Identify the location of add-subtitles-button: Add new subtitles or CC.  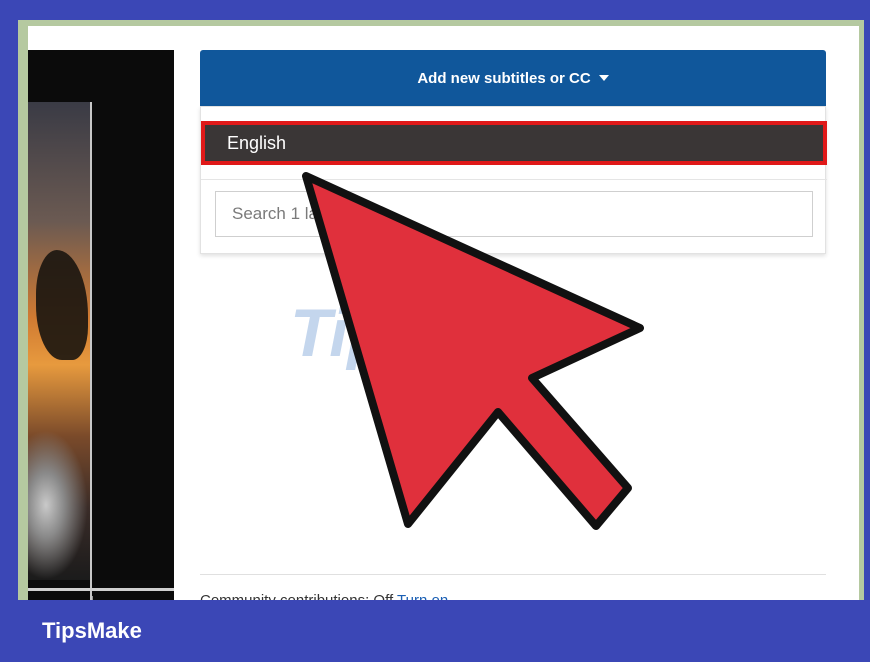
(513, 78).